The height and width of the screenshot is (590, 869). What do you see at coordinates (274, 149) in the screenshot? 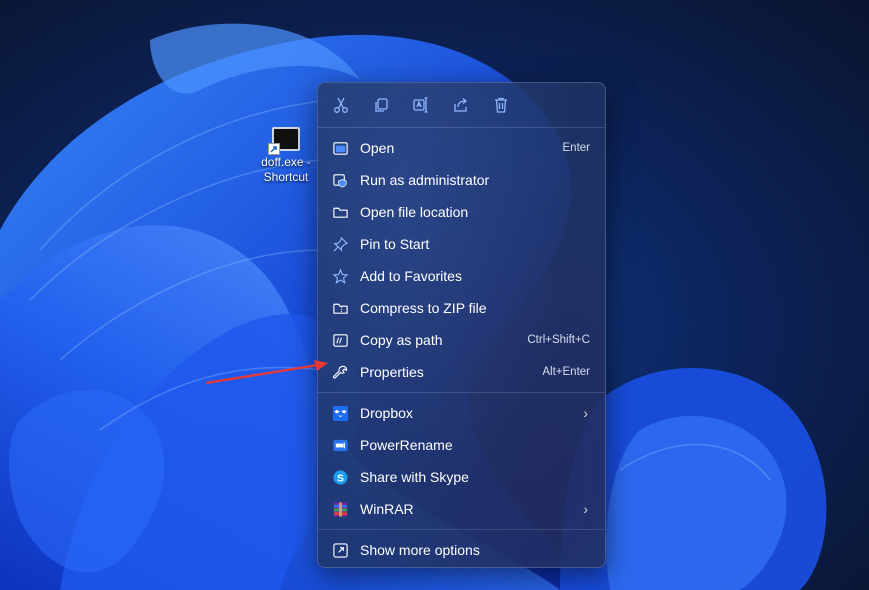
I see `shortcut-arrow-icon` at bounding box center [274, 149].